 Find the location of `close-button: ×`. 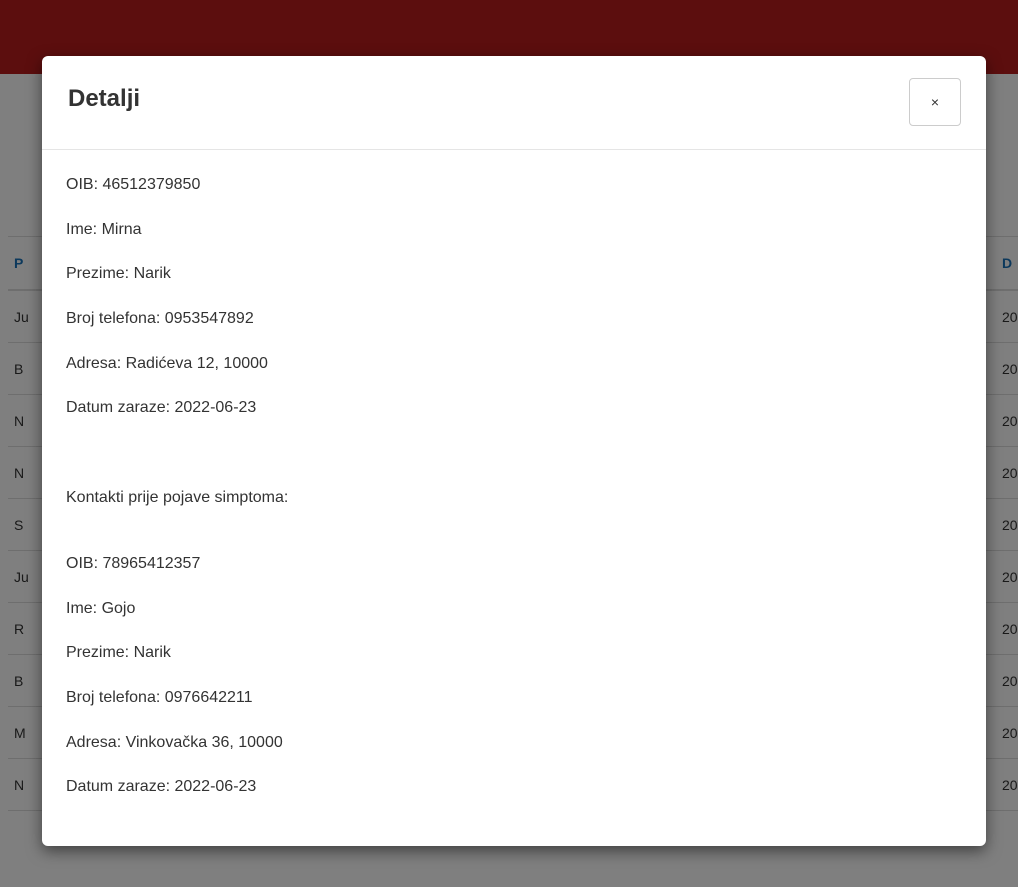

close-button: × is located at coordinates (935, 102).